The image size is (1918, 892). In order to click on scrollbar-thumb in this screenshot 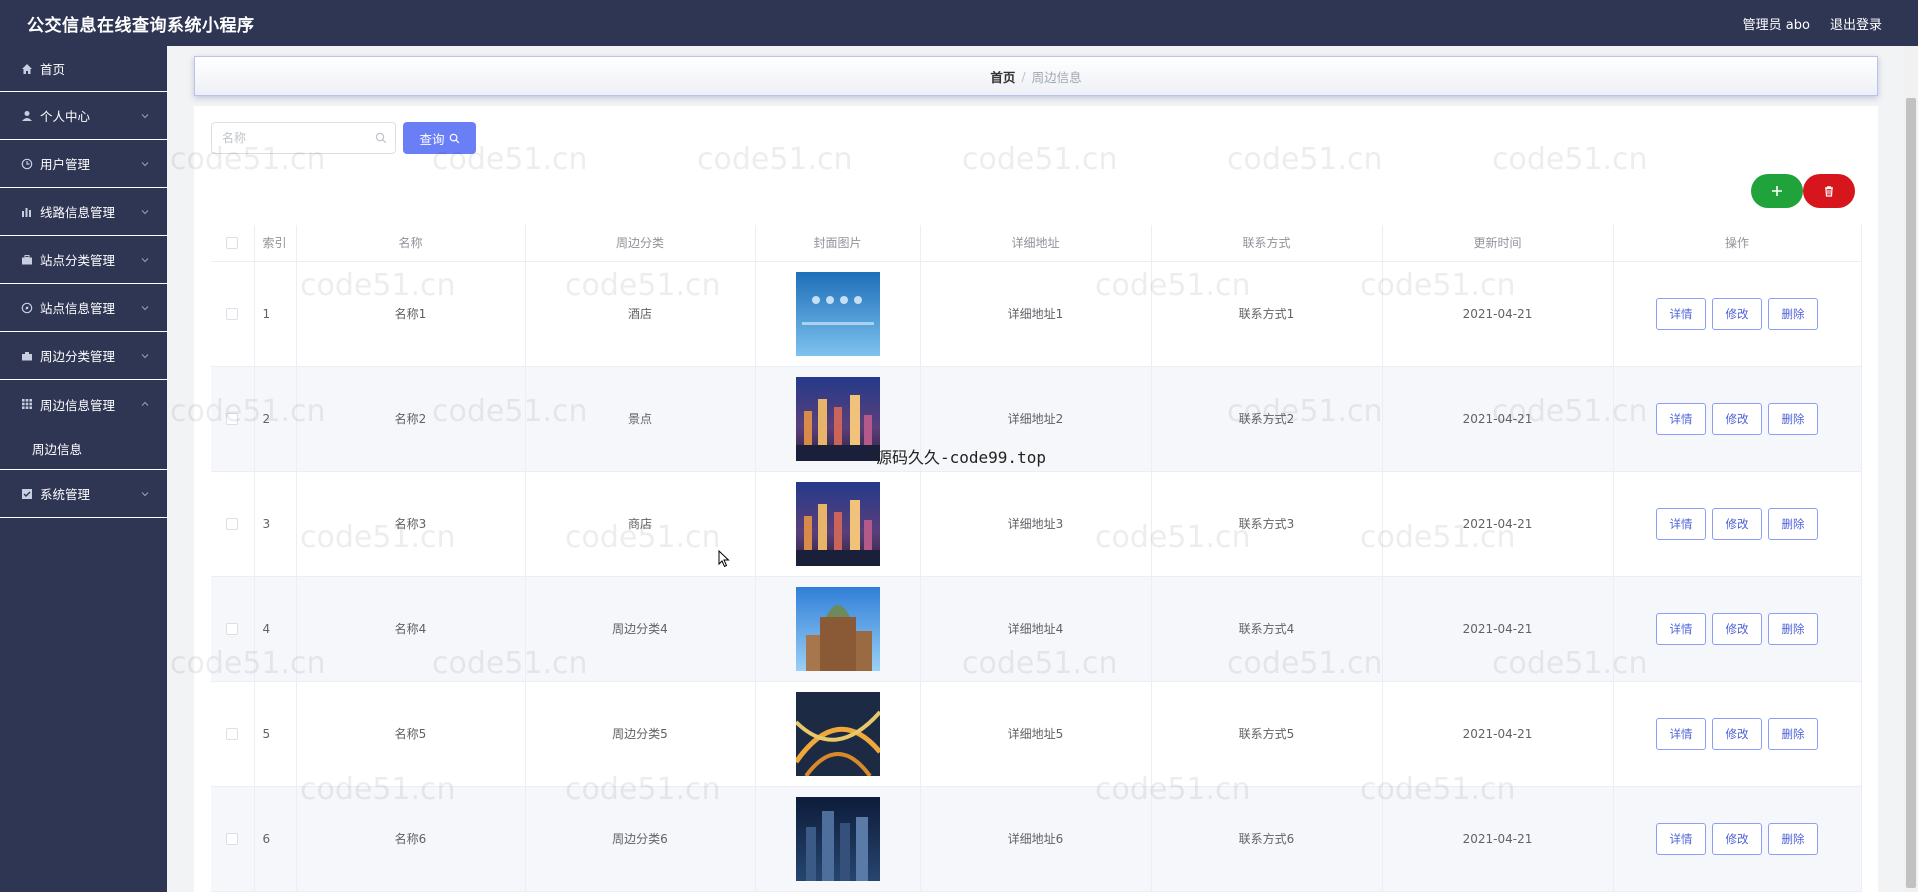, I will do `click(1911, 493)`.